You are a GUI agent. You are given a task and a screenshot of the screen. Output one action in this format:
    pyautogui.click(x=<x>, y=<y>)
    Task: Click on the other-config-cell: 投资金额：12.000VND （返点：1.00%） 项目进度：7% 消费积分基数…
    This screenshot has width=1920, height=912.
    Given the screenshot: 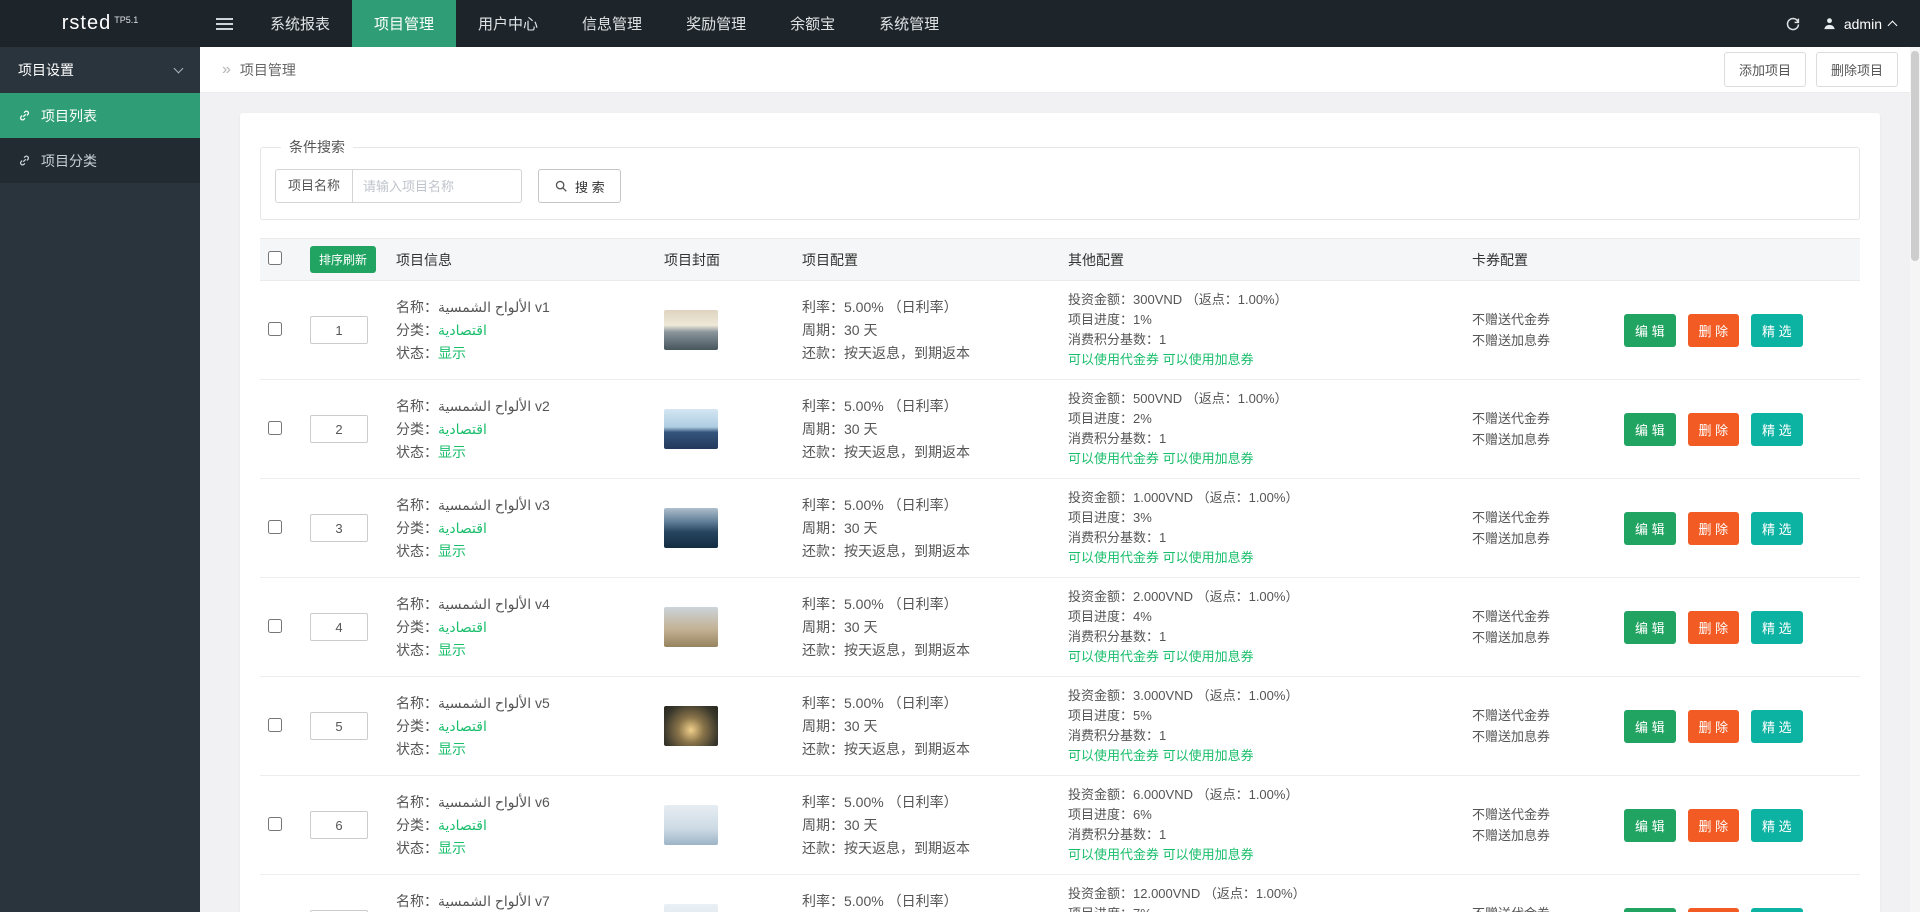 What is the action you would take?
    pyautogui.click(x=1262, y=893)
    